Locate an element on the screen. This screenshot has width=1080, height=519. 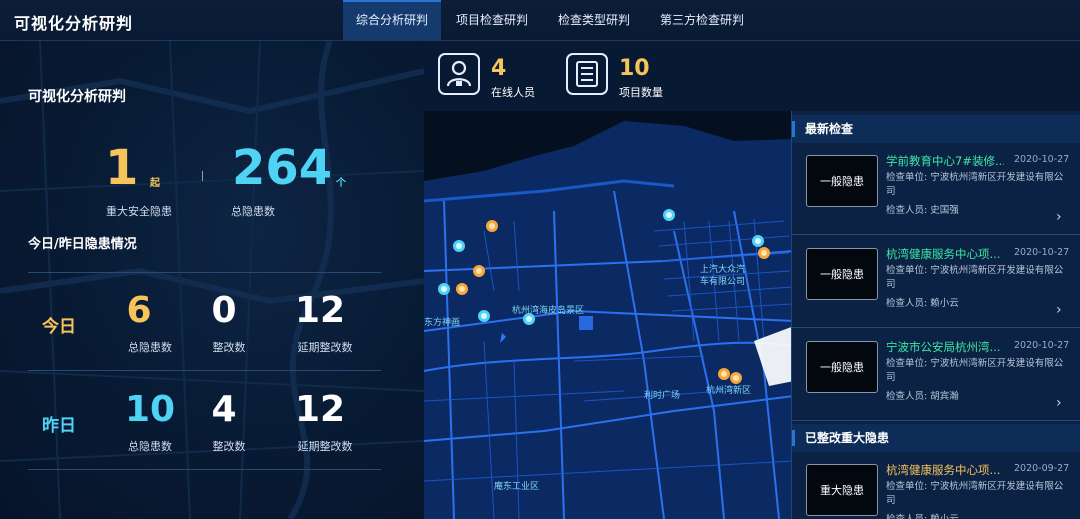
panel-title: 可视化分析研判 is located at coordinates (77, 97).